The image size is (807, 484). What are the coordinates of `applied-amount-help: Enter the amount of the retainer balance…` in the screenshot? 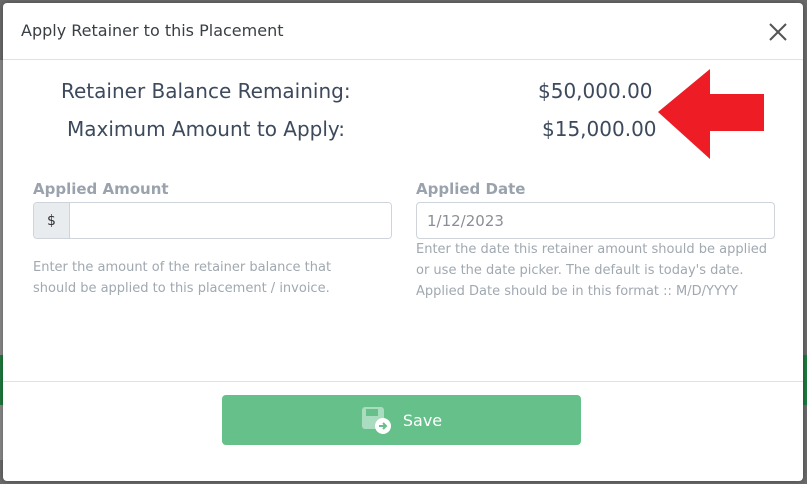 It's located at (182, 278).